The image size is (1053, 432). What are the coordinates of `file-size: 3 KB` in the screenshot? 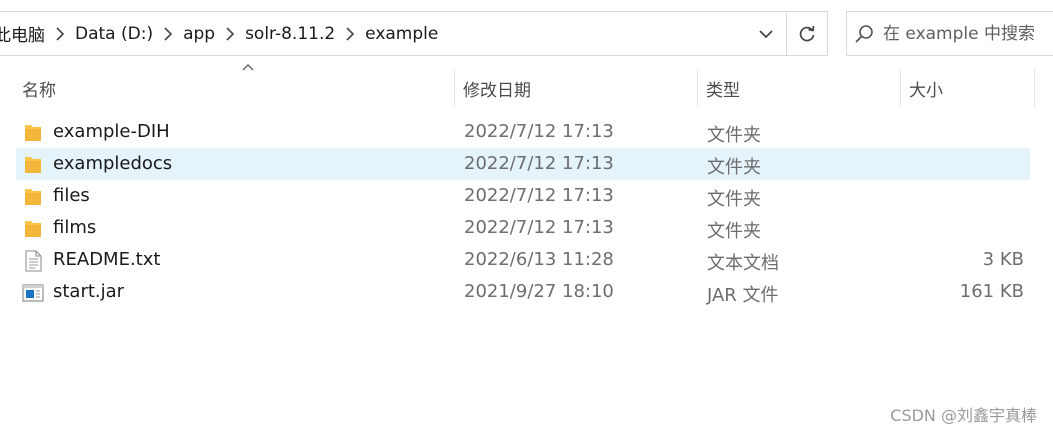 It's located at (1003, 259).